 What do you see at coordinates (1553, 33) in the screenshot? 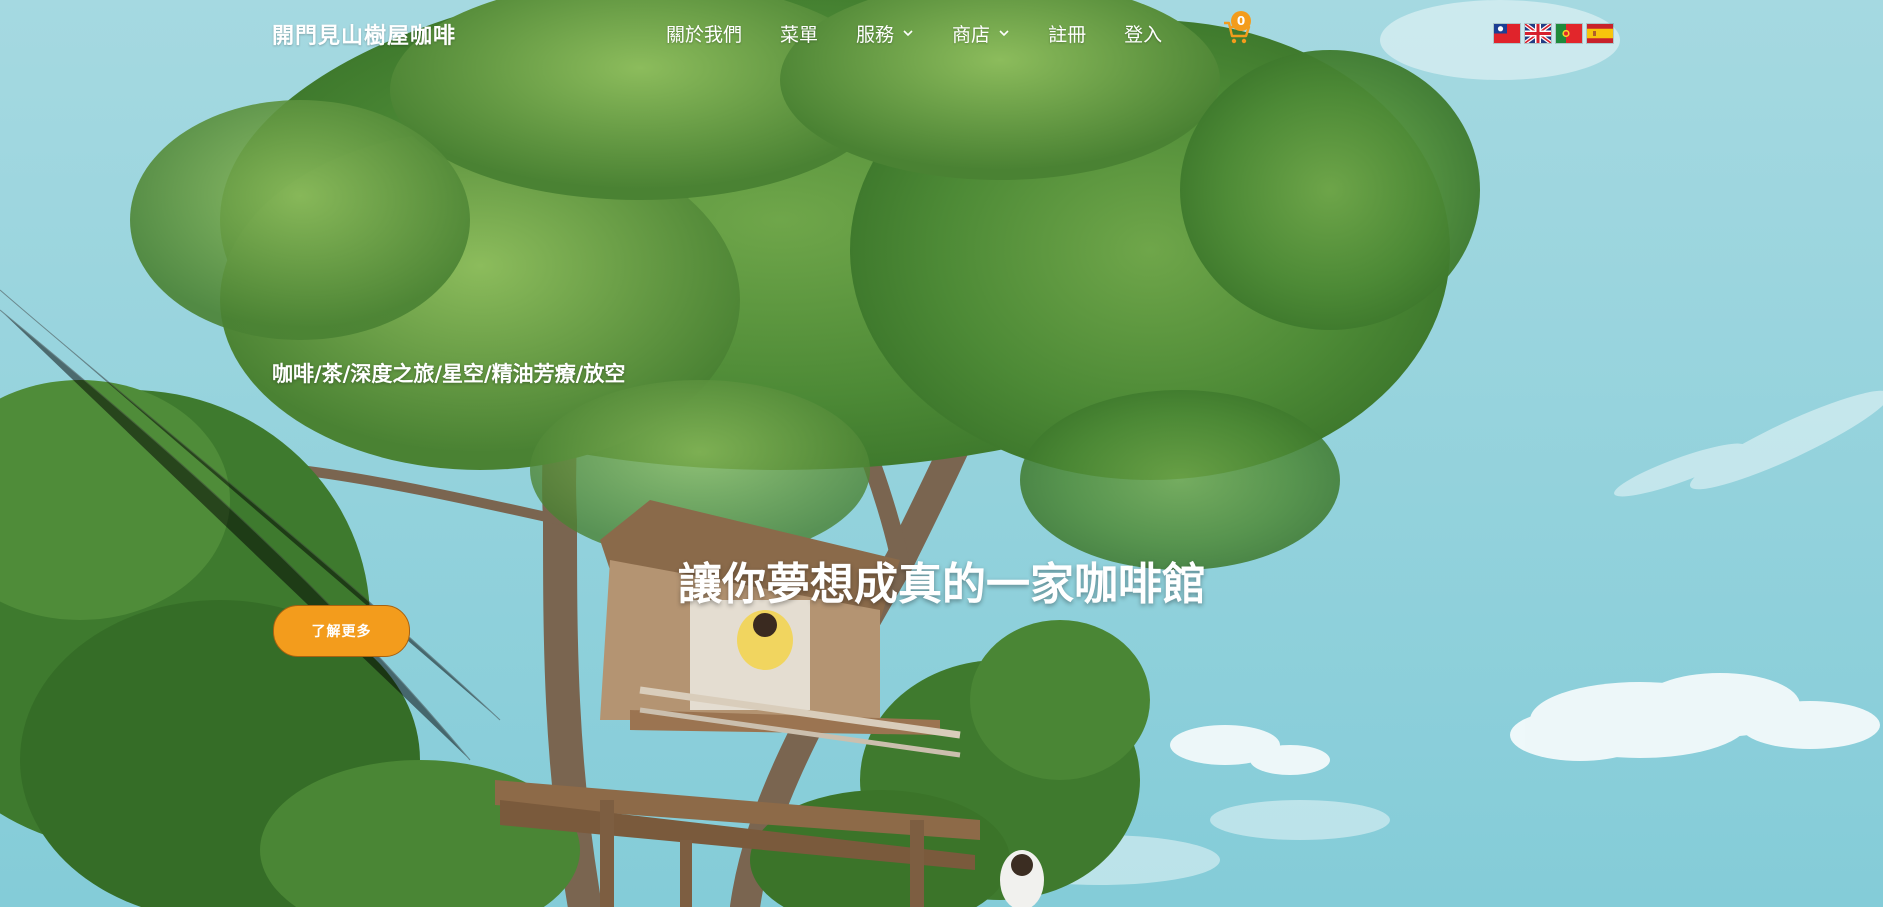
I see `language-switcher` at bounding box center [1553, 33].